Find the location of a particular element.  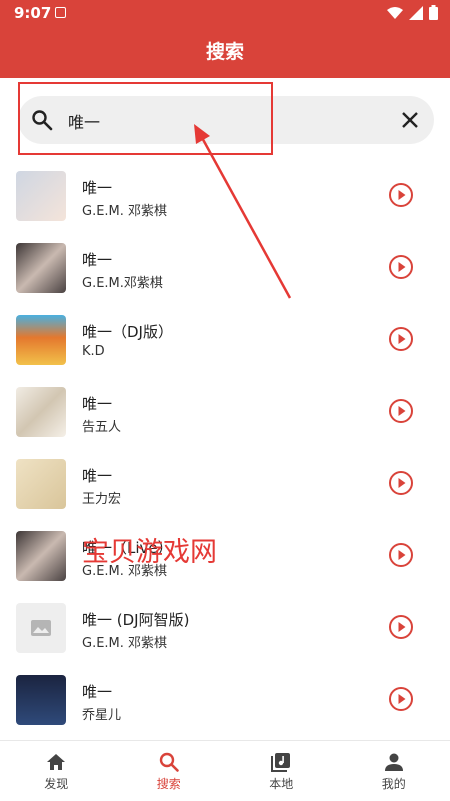

notification-icon is located at coordinates (60, 12).